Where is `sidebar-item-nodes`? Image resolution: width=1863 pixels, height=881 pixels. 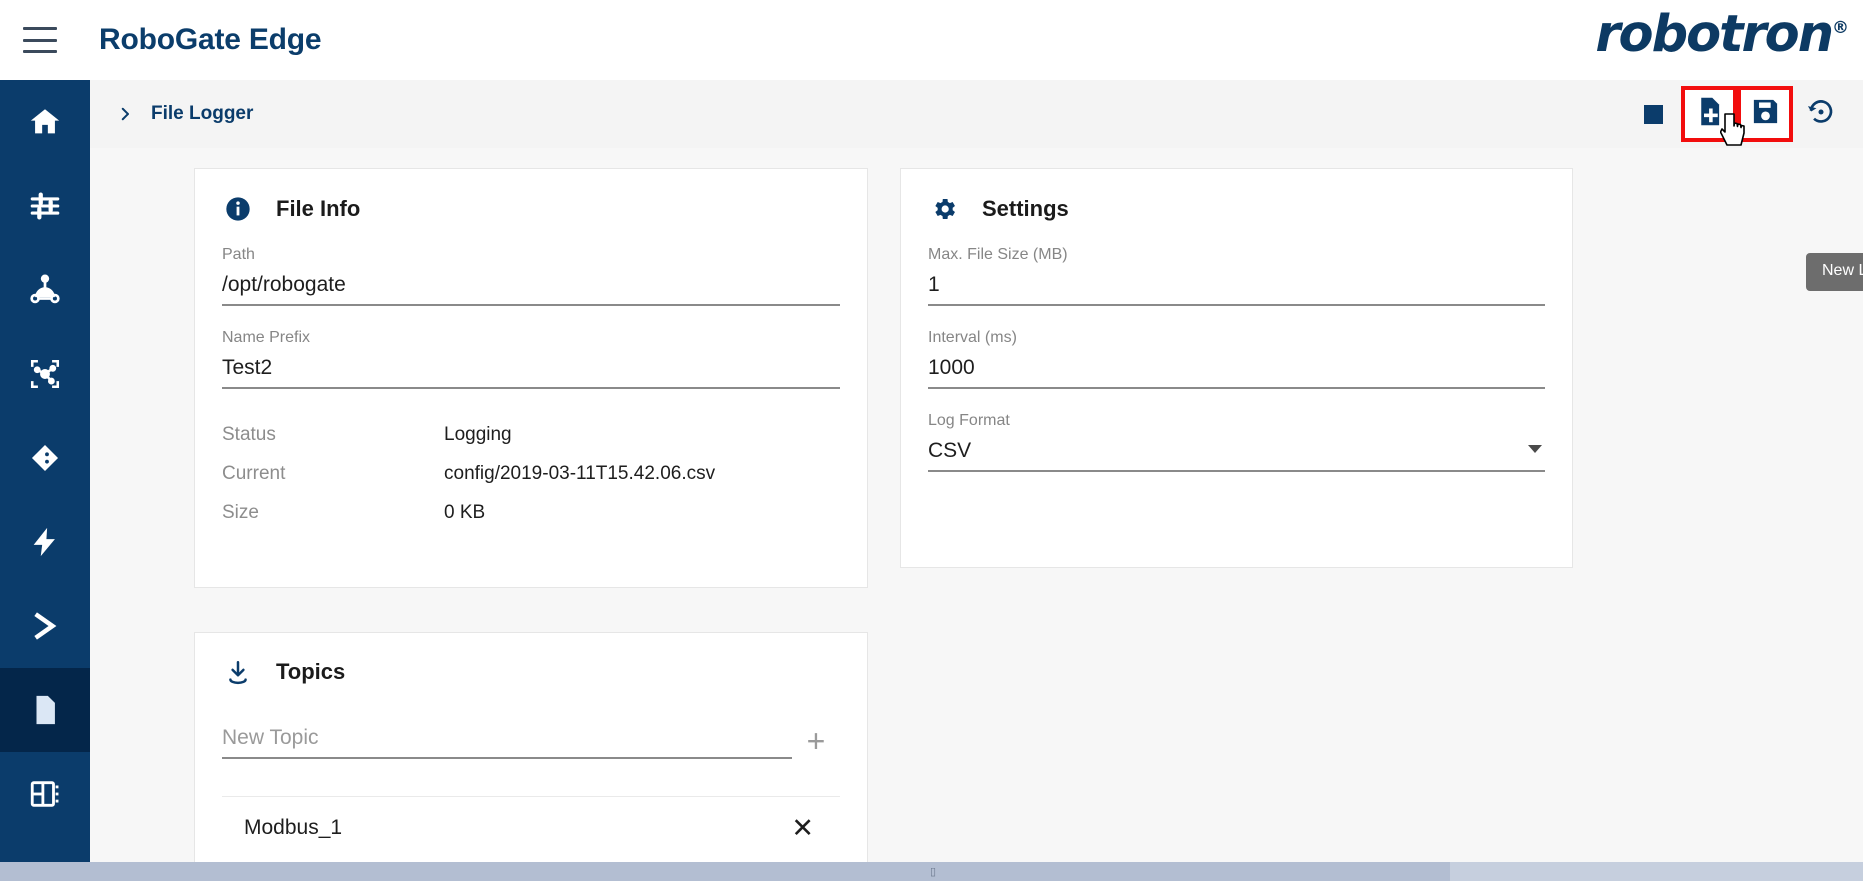 sidebar-item-nodes is located at coordinates (45, 458).